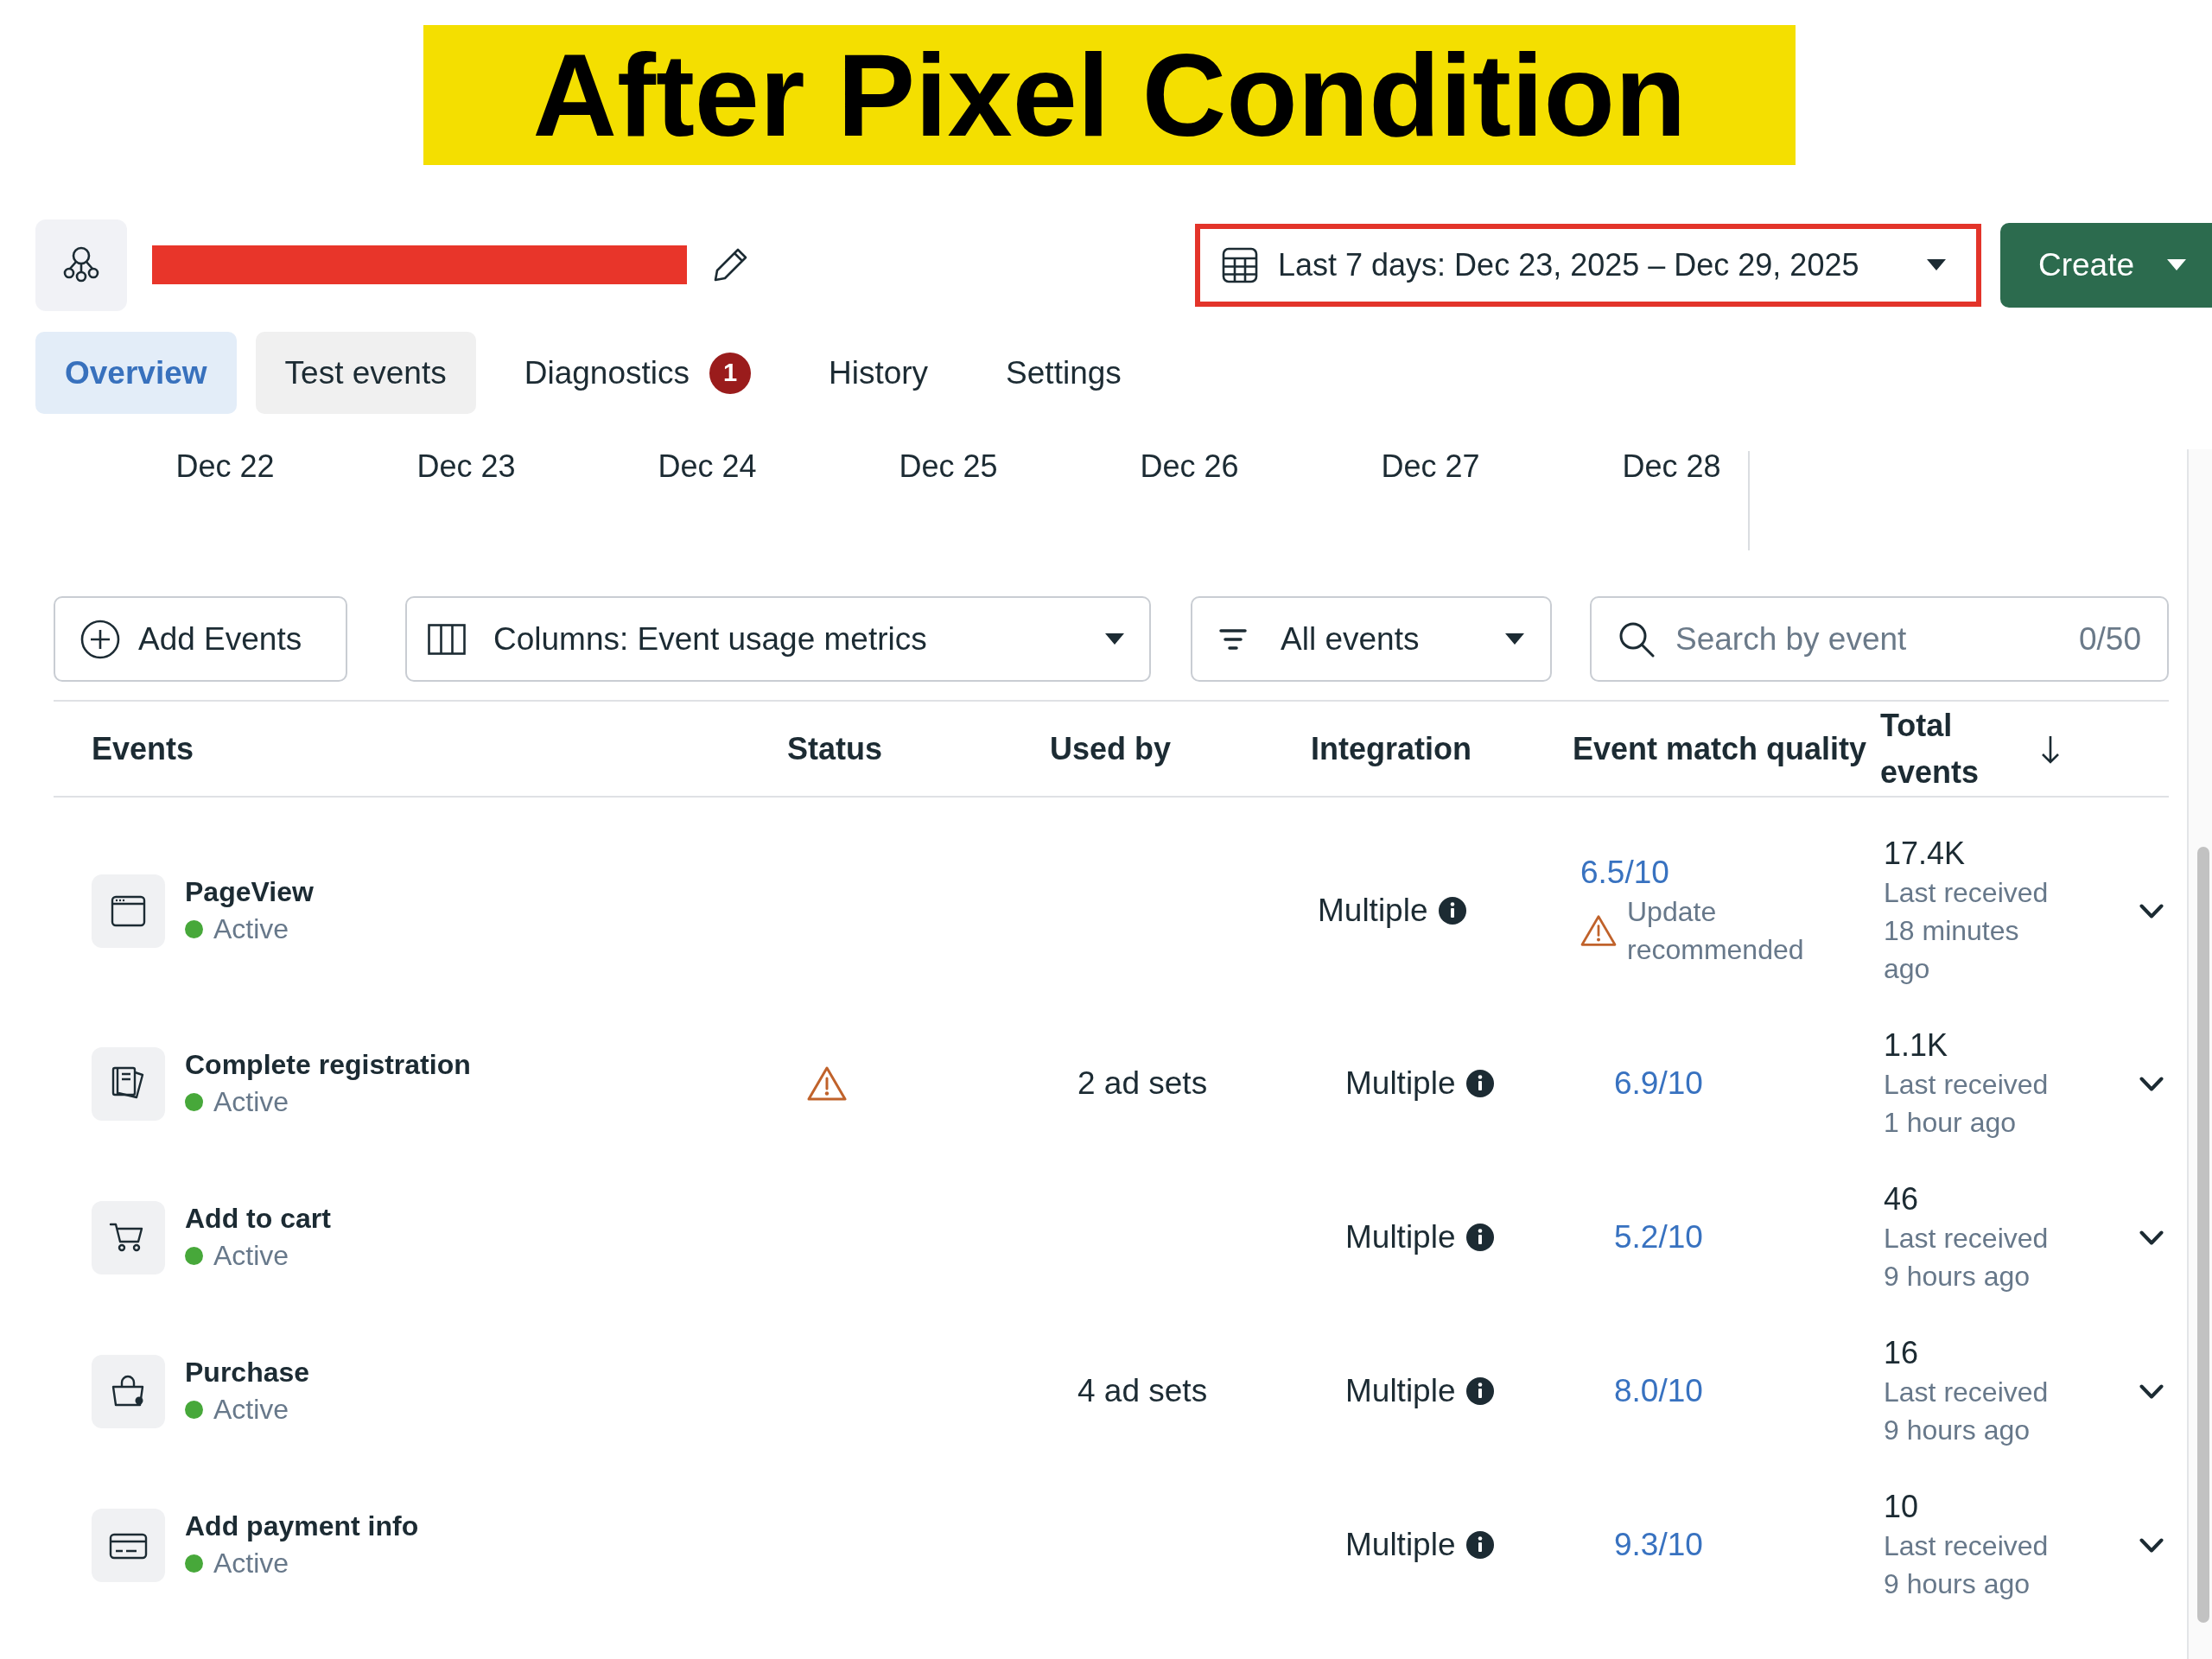 This screenshot has width=2212, height=1659. Describe the element at coordinates (1588, 265) in the screenshot. I see `date-range-button: Last 7 days: Dec 23, 2025 – Dec 29, 2025` at that location.